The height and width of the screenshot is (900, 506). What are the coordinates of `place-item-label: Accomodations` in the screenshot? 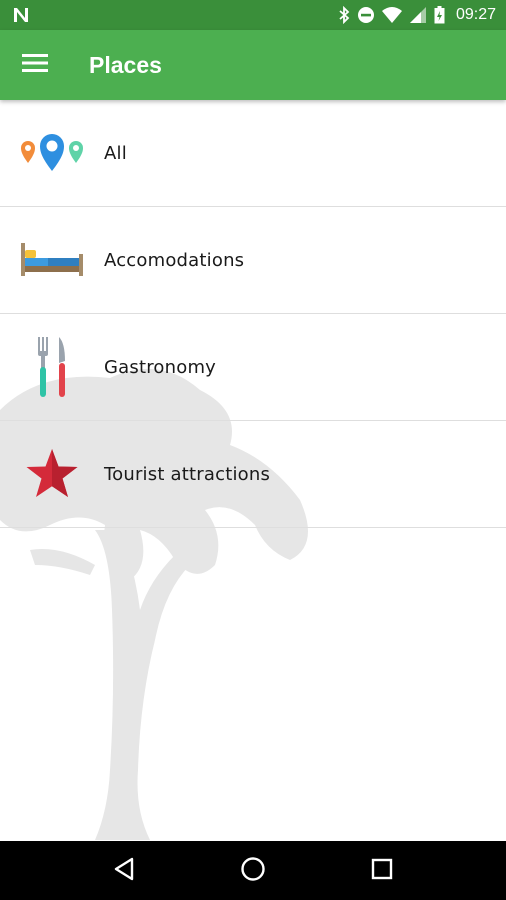 It's located at (174, 260).